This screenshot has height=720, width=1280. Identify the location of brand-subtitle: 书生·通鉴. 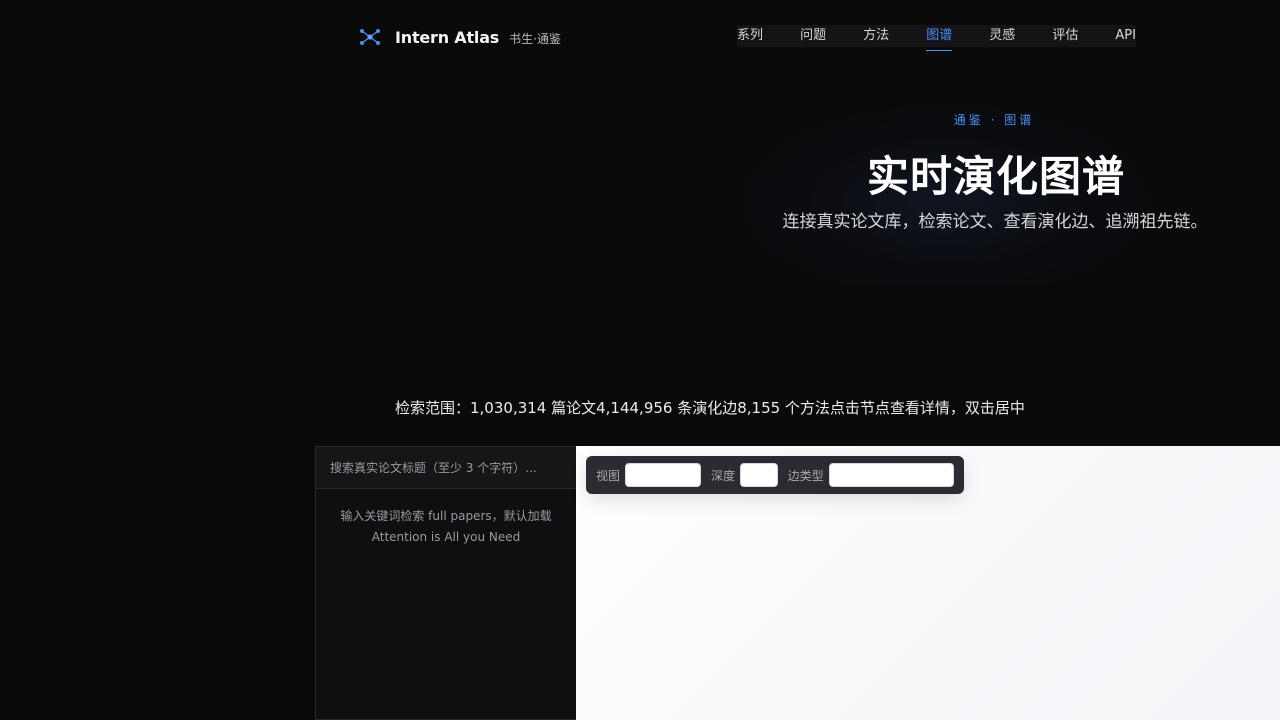
(535, 38).